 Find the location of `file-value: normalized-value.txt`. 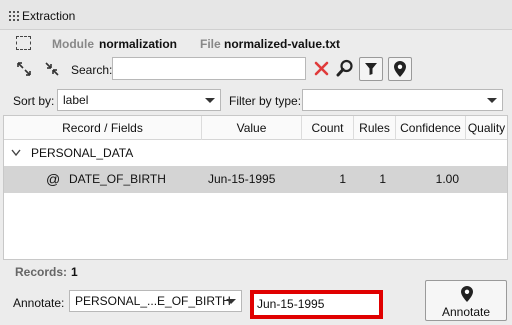

file-value: normalized-value.txt is located at coordinates (282, 44).